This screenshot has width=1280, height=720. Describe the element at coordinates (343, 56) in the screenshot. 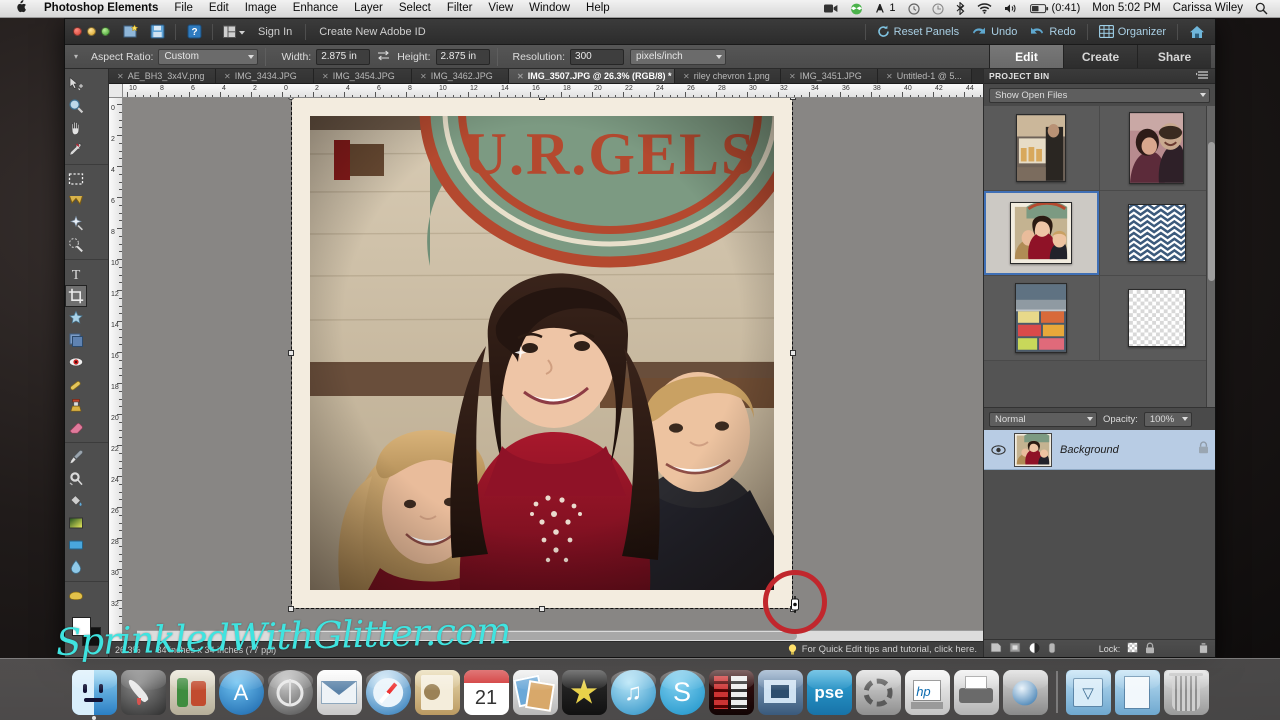

I see `width-input: 2.875 in` at that location.